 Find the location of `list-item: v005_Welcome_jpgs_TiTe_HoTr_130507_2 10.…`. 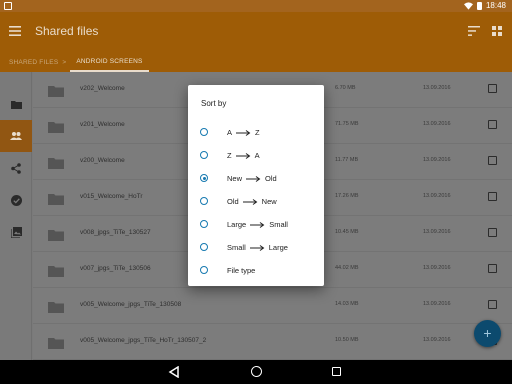

list-item: v005_Welcome_jpgs_TiTe_HoTr_130507_2 10.… is located at coordinates (272, 342).